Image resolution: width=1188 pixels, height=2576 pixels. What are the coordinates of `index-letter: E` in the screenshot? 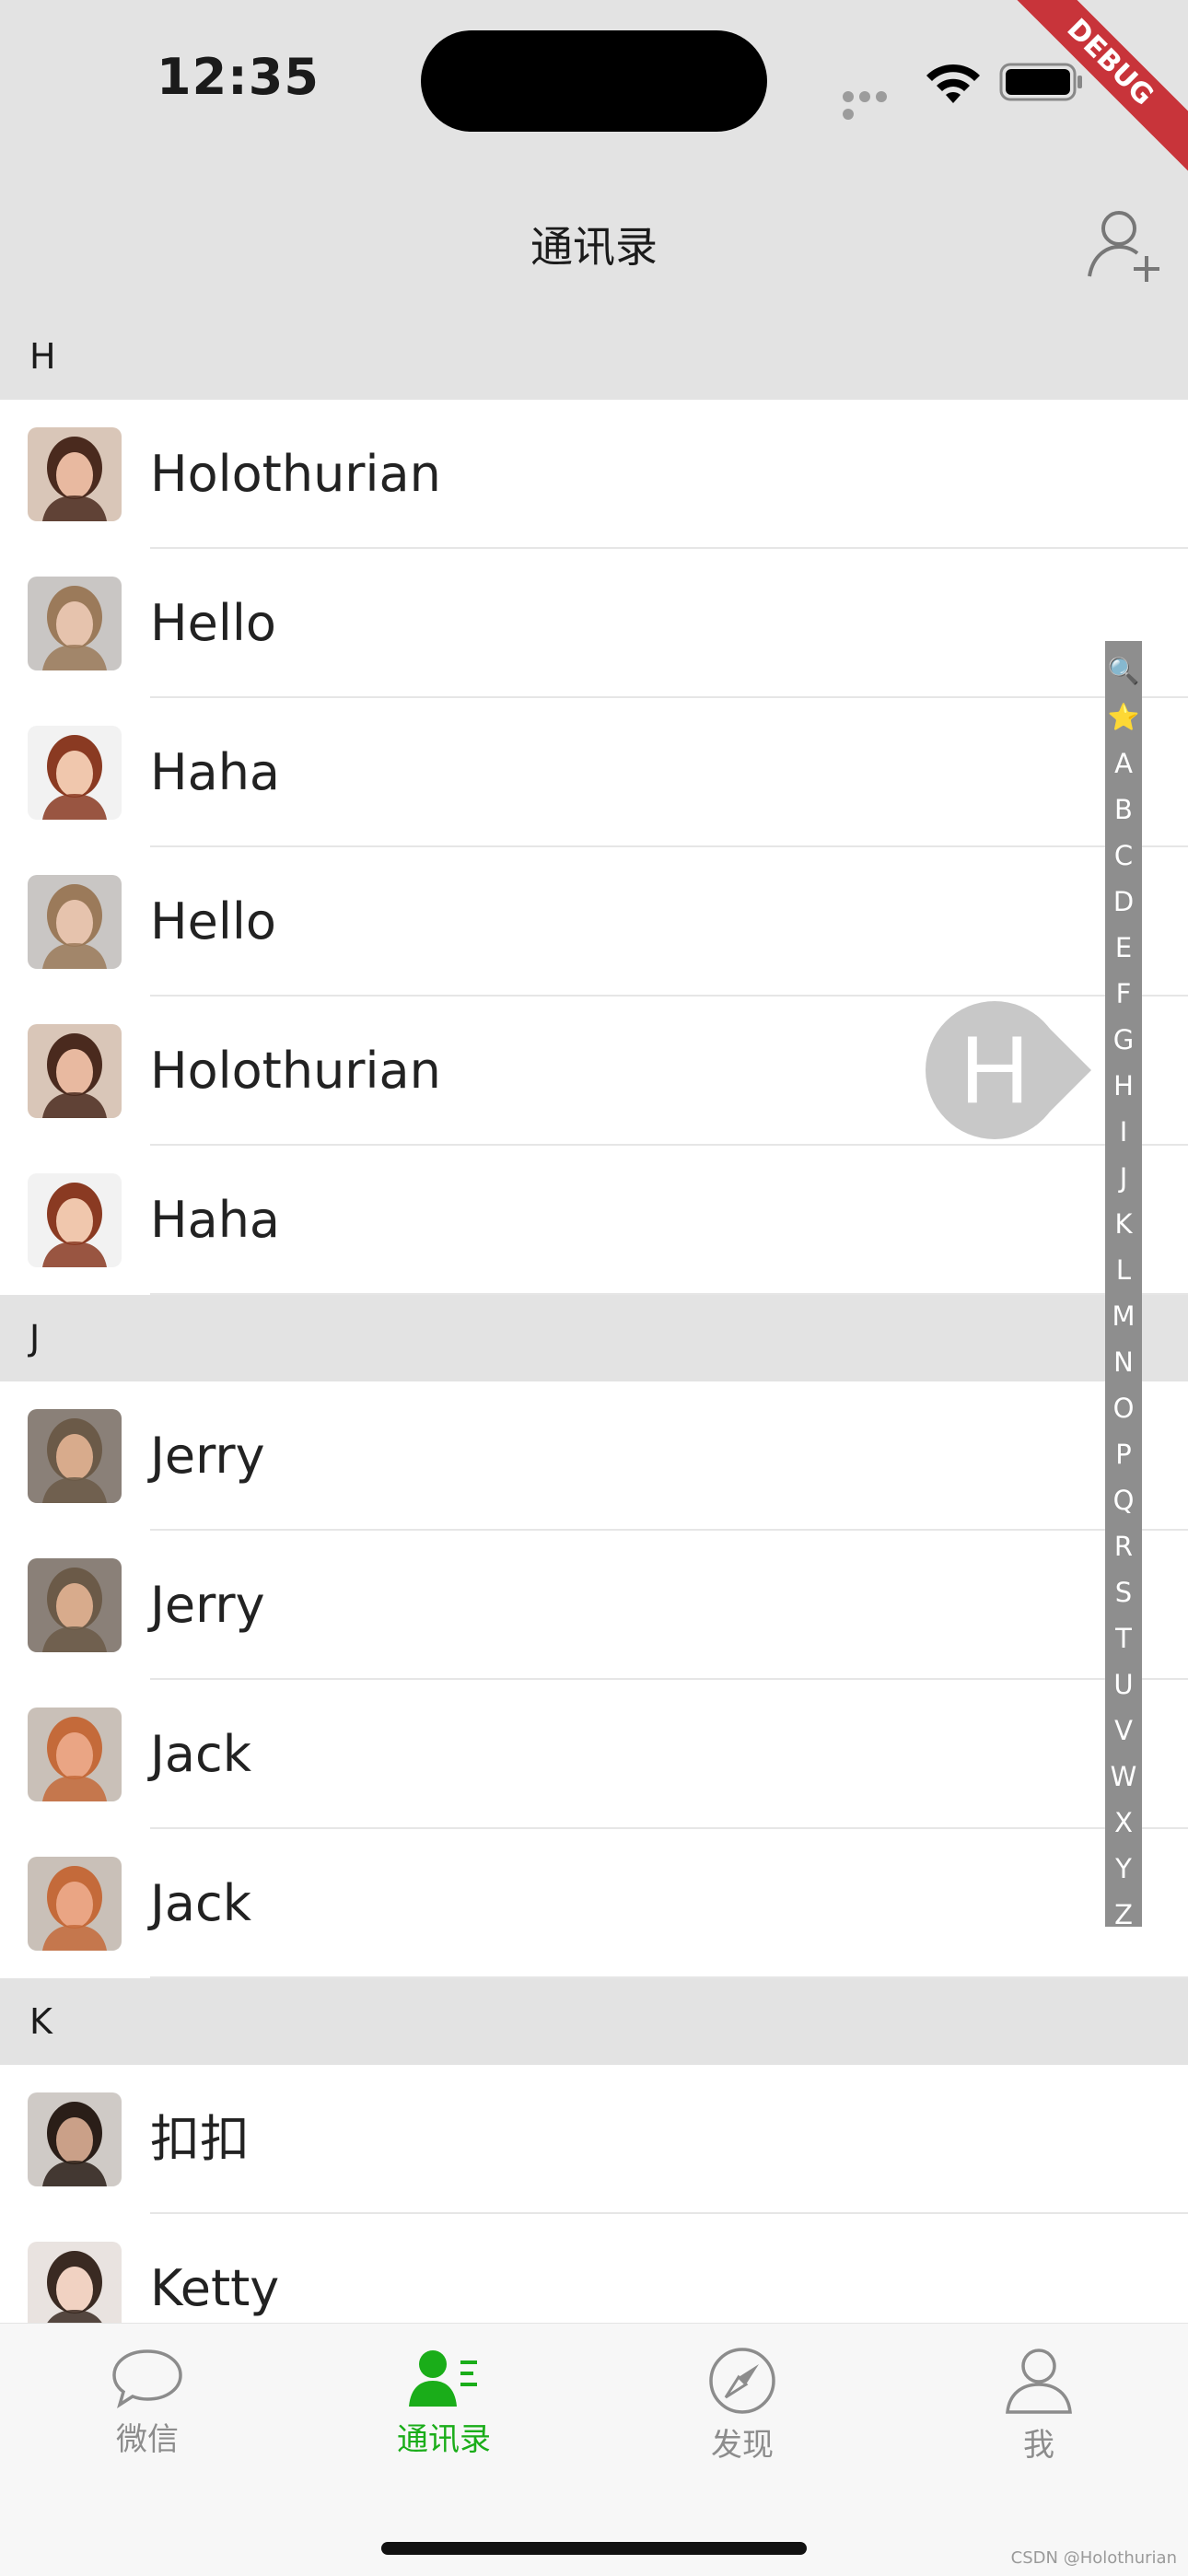 It's located at (1123, 948).